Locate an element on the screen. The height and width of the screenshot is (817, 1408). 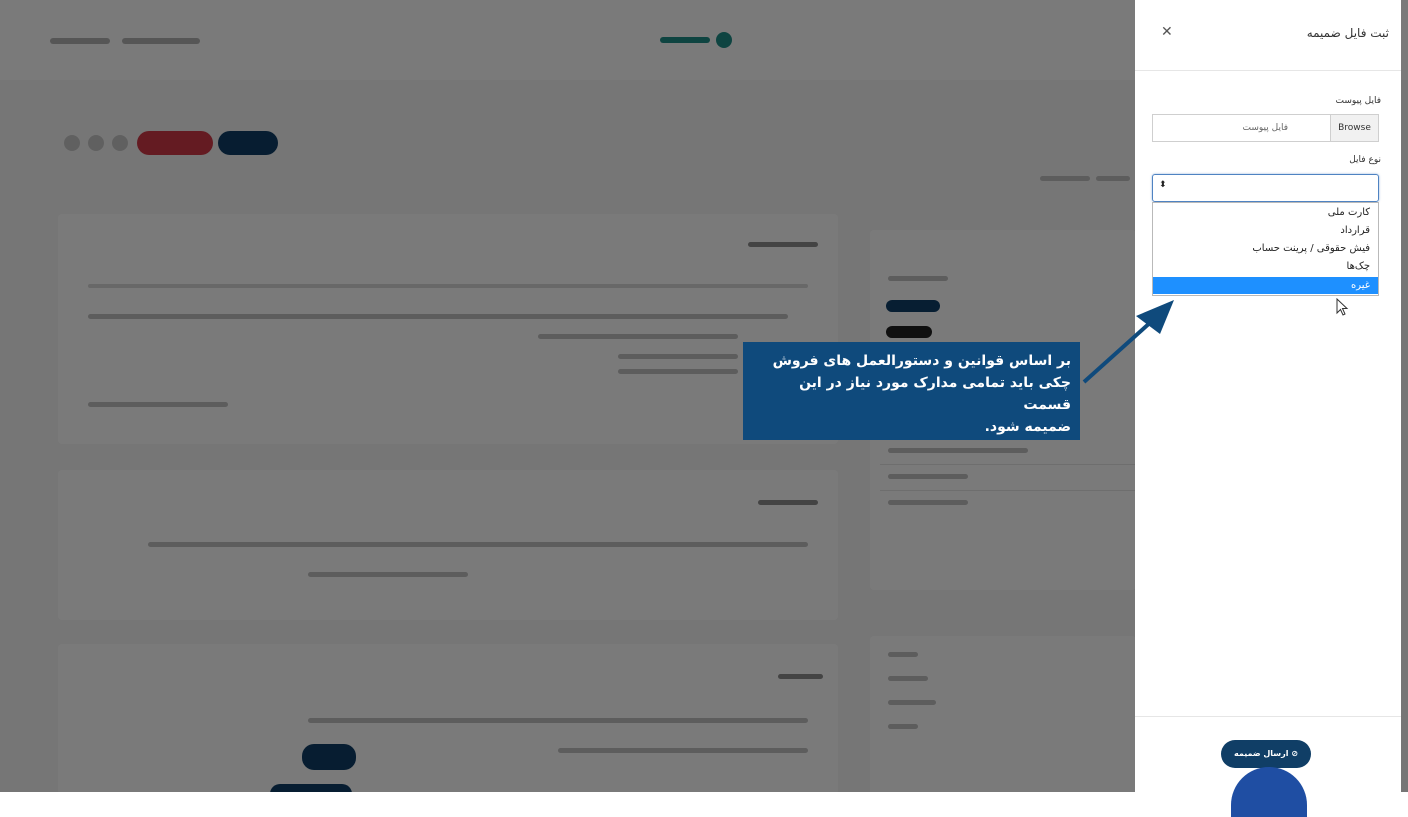
mouse-cursor-icon is located at coordinates (1342, 307).